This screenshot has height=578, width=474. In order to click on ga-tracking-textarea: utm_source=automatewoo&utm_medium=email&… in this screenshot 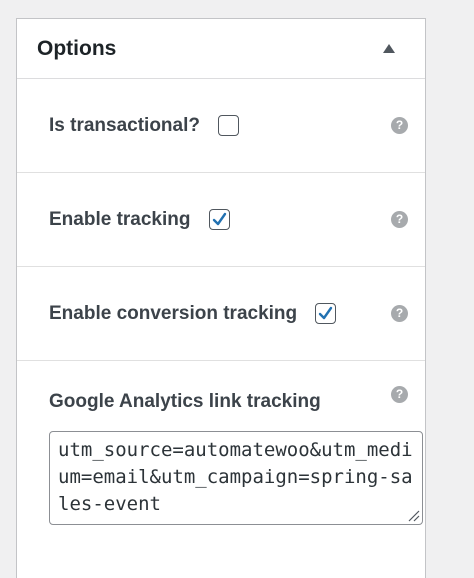, I will do `click(236, 478)`.